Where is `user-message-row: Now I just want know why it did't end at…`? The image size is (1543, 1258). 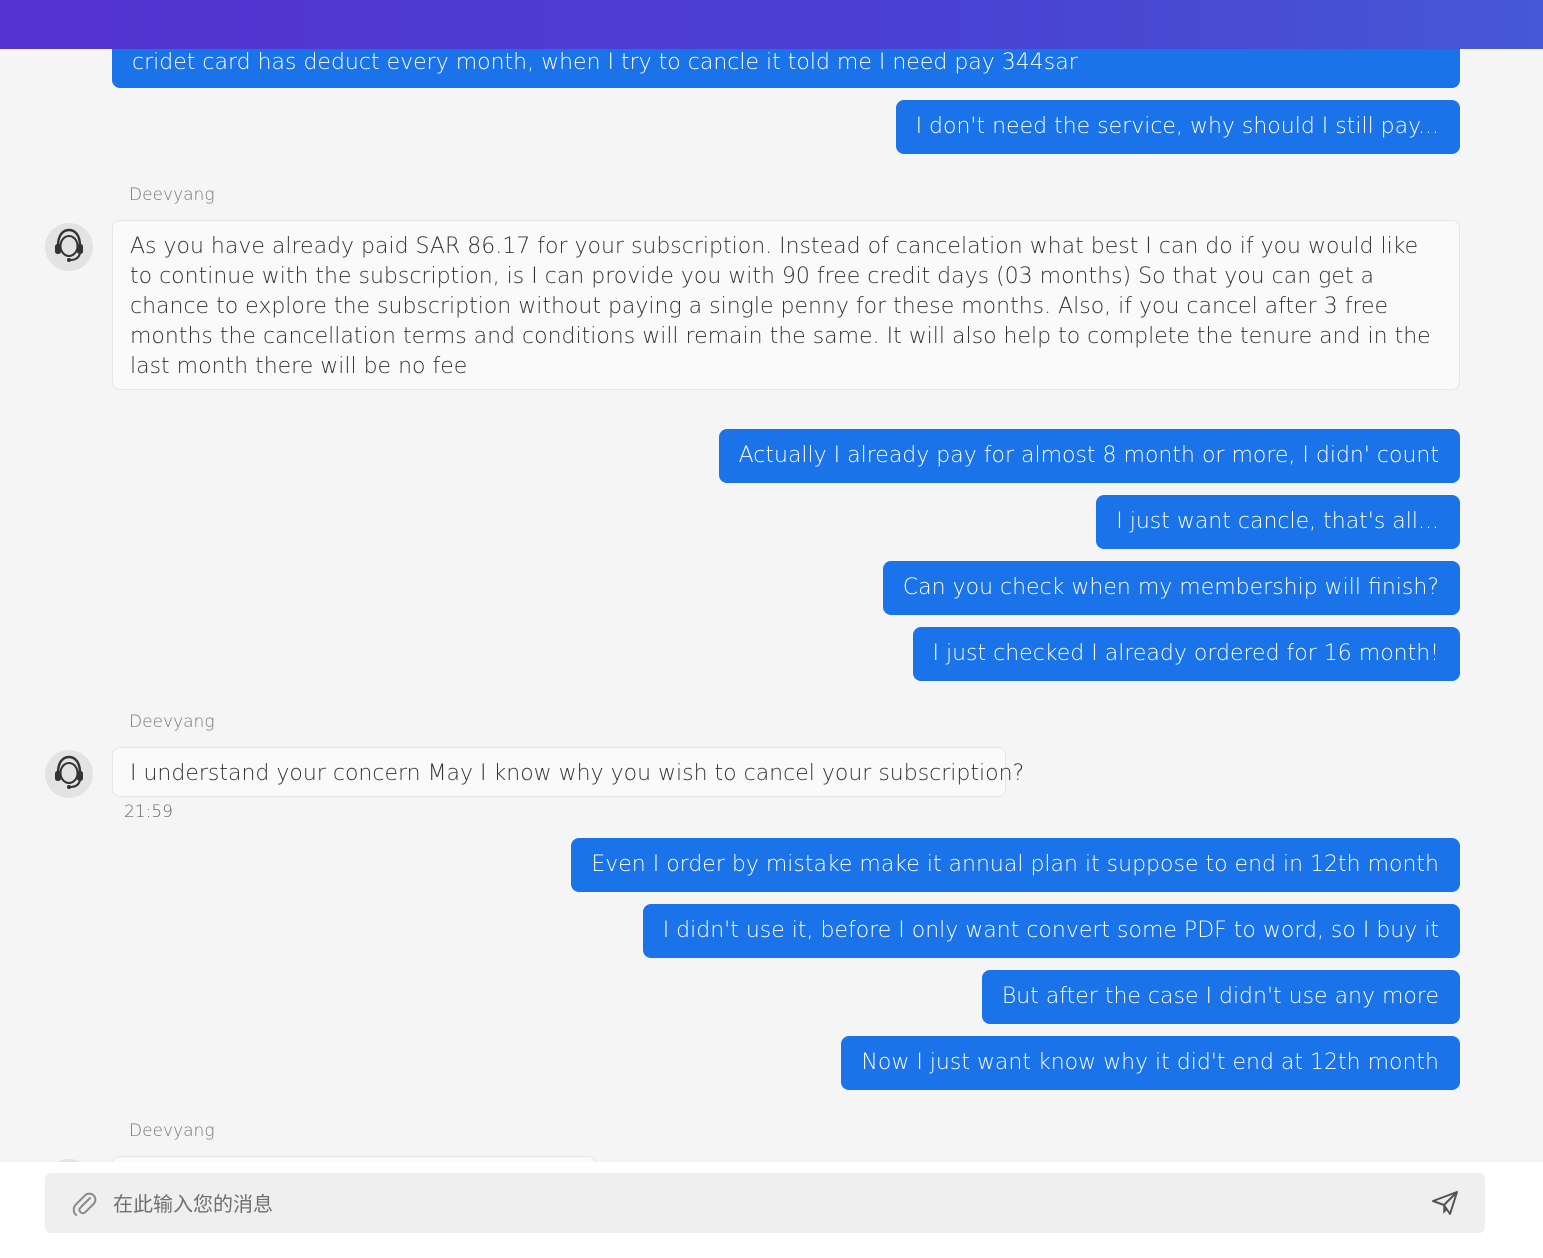 user-message-row: Now I just want know why it did't end at… is located at coordinates (1150, 1063).